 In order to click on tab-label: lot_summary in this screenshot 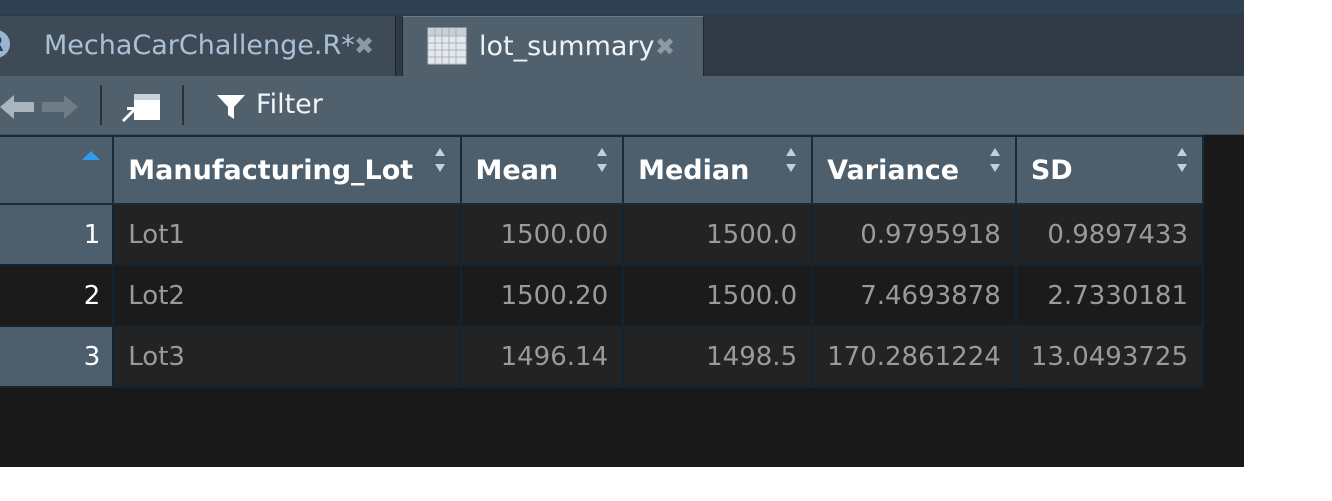, I will do `click(567, 46)`.